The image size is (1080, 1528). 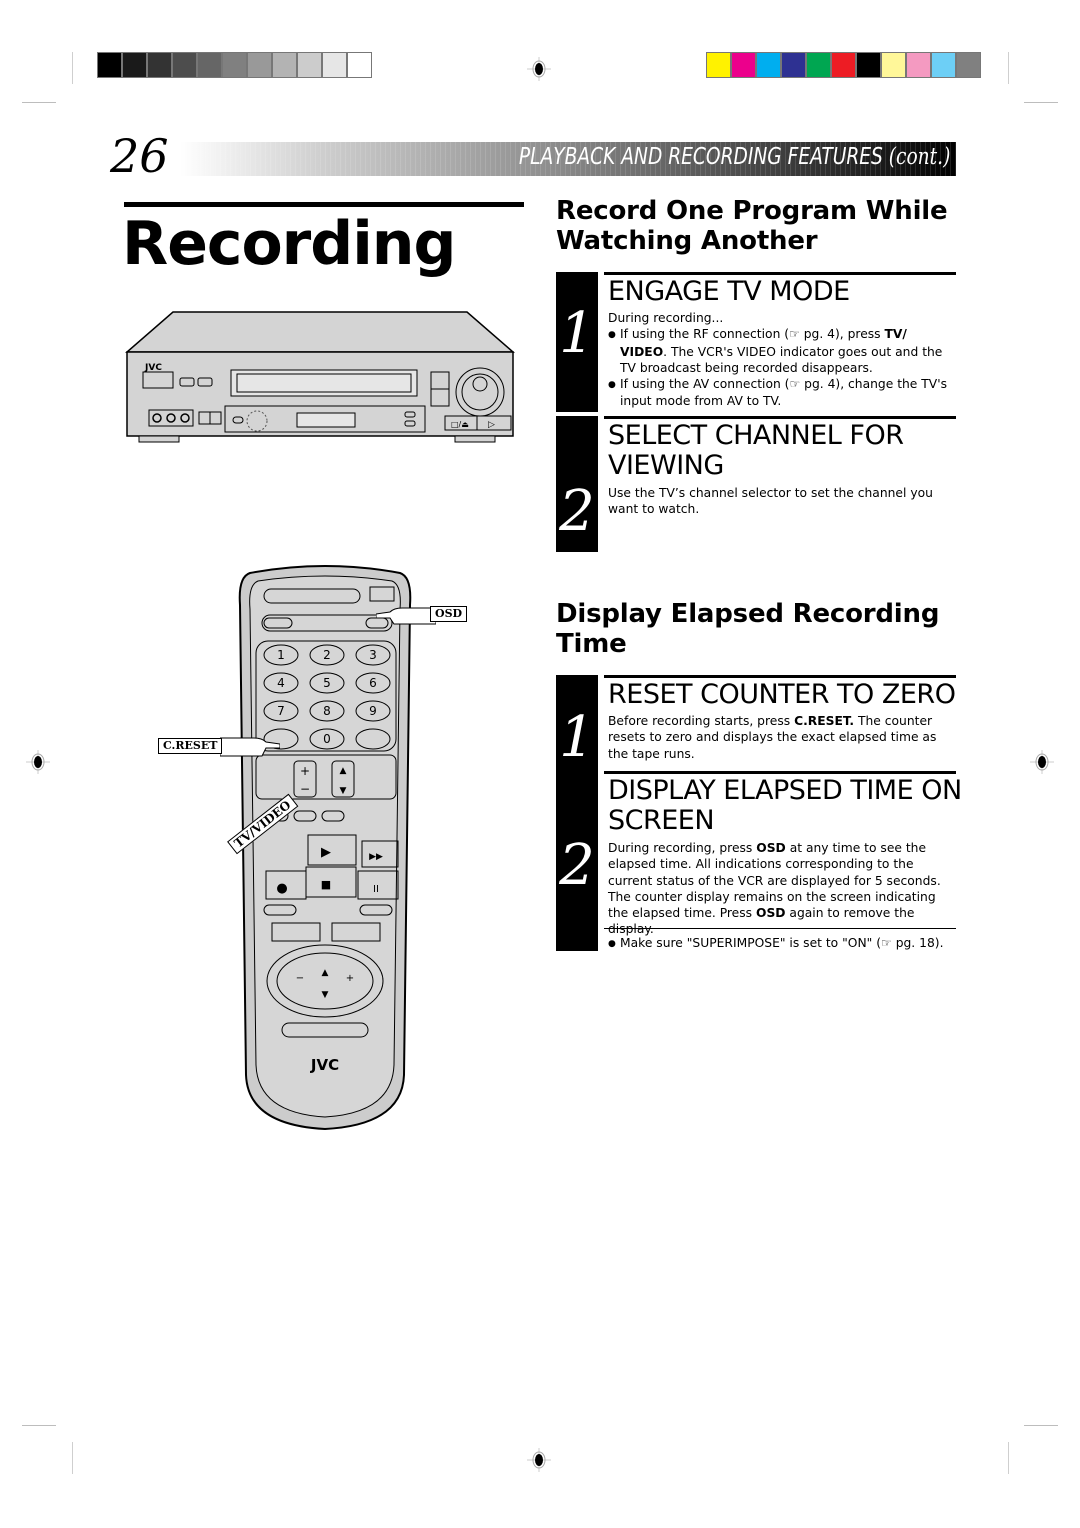 I want to click on page-number: 26, so click(x=139, y=156).